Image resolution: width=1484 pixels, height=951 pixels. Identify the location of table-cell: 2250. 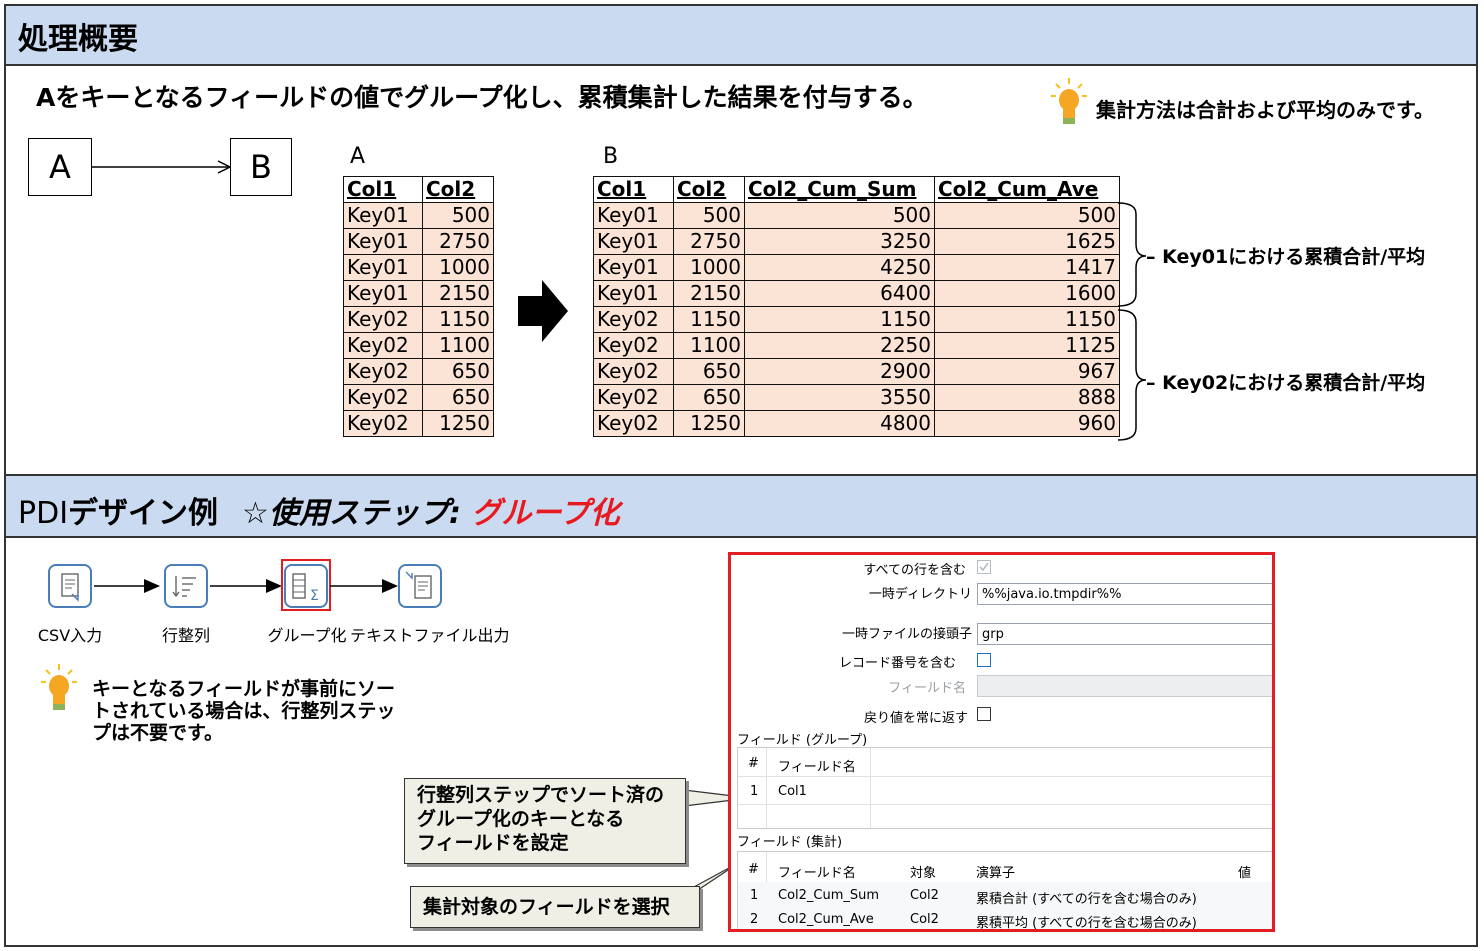
(839, 345).